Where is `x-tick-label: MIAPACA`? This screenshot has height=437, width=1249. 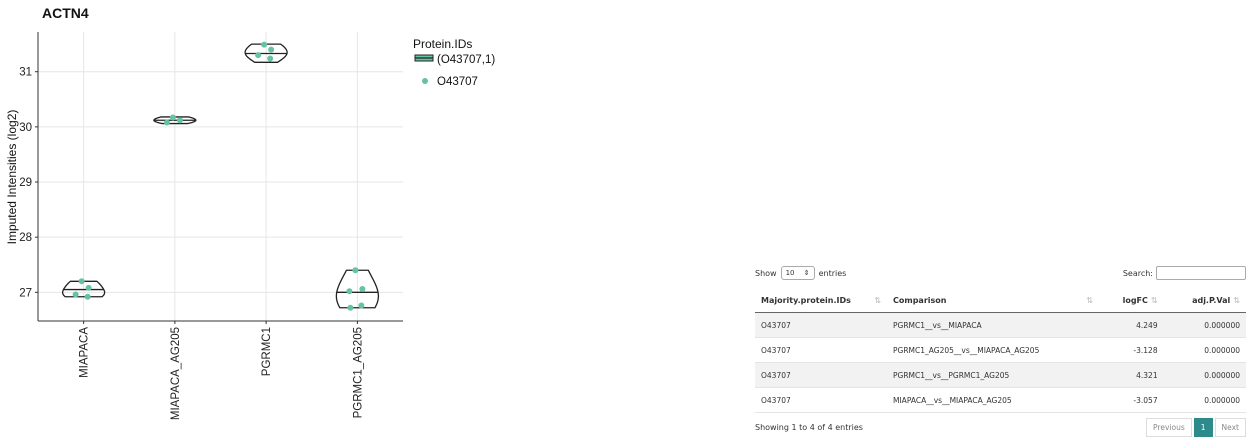
x-tick-label: MIAPACA is located at coordinates (85, 352).